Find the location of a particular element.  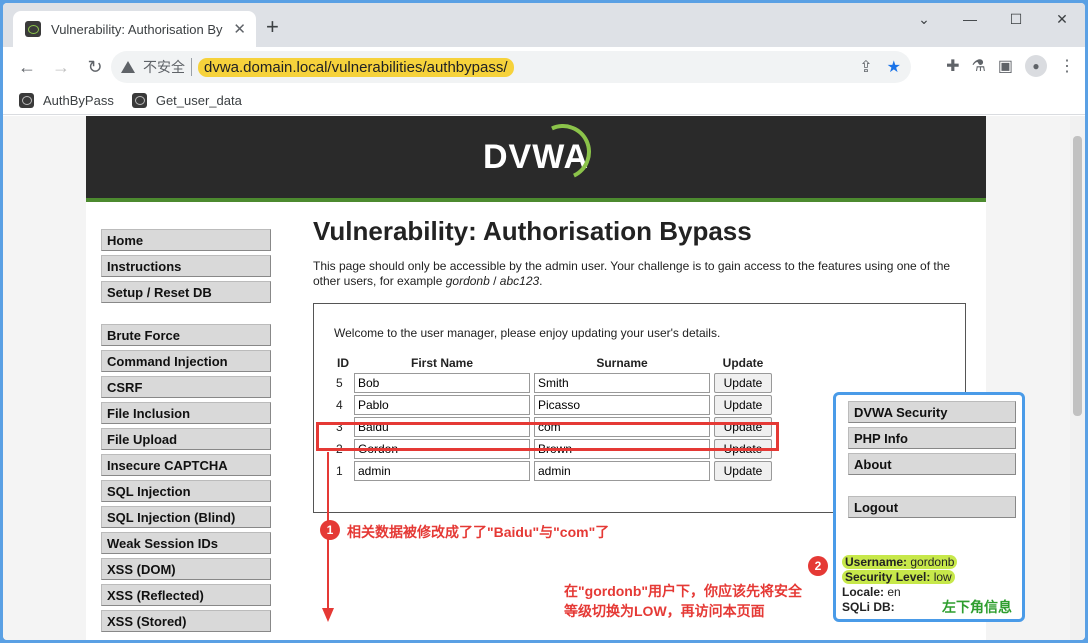

row-id: 1 is located at coordinates (339, 471).